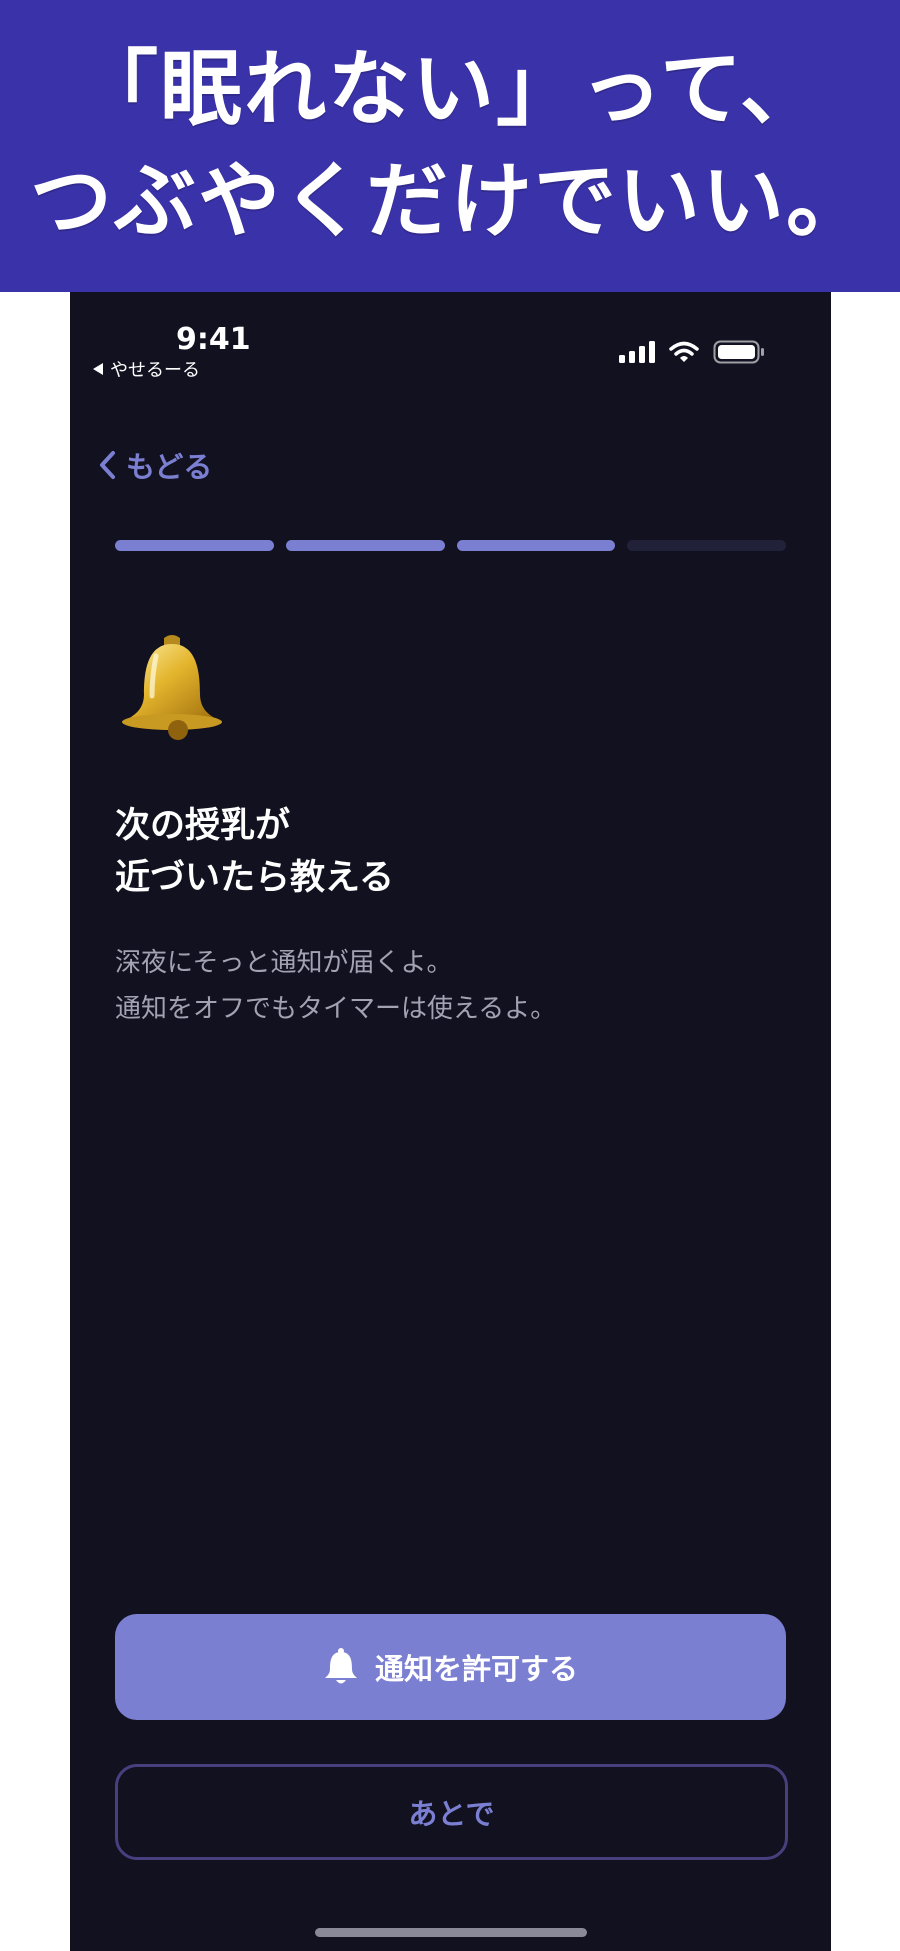 Image resolution: width=900 pixels, height=1951 pixels. Describe the element at coordinates (738, 352) in the screenshot. I see `battery-icon` at that location.